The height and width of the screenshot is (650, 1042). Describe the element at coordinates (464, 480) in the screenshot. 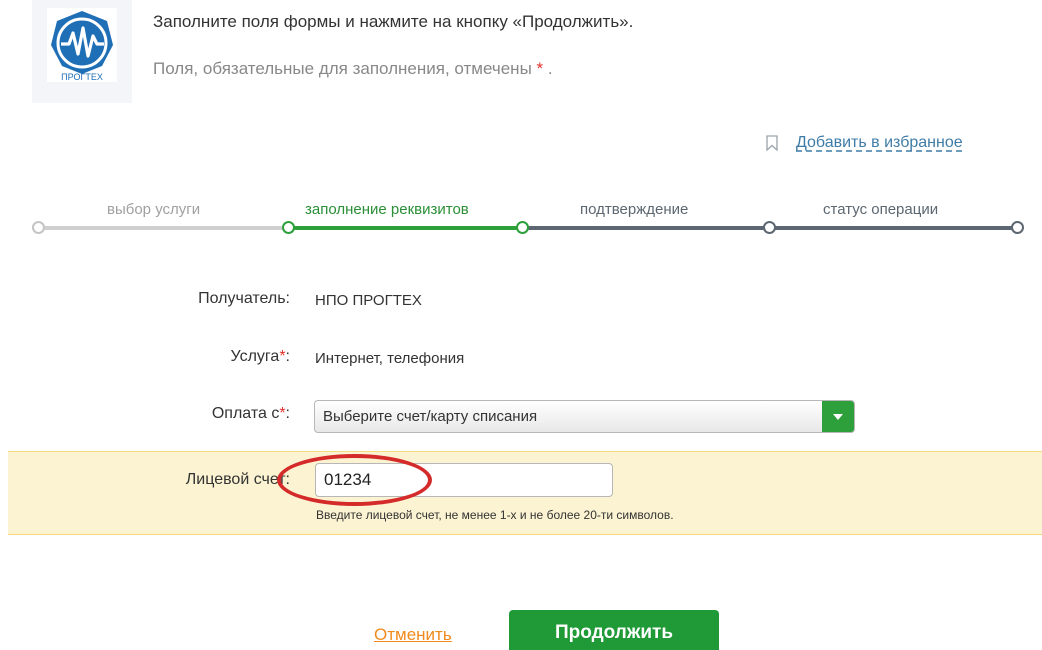

I see `account-number-input` at that location.